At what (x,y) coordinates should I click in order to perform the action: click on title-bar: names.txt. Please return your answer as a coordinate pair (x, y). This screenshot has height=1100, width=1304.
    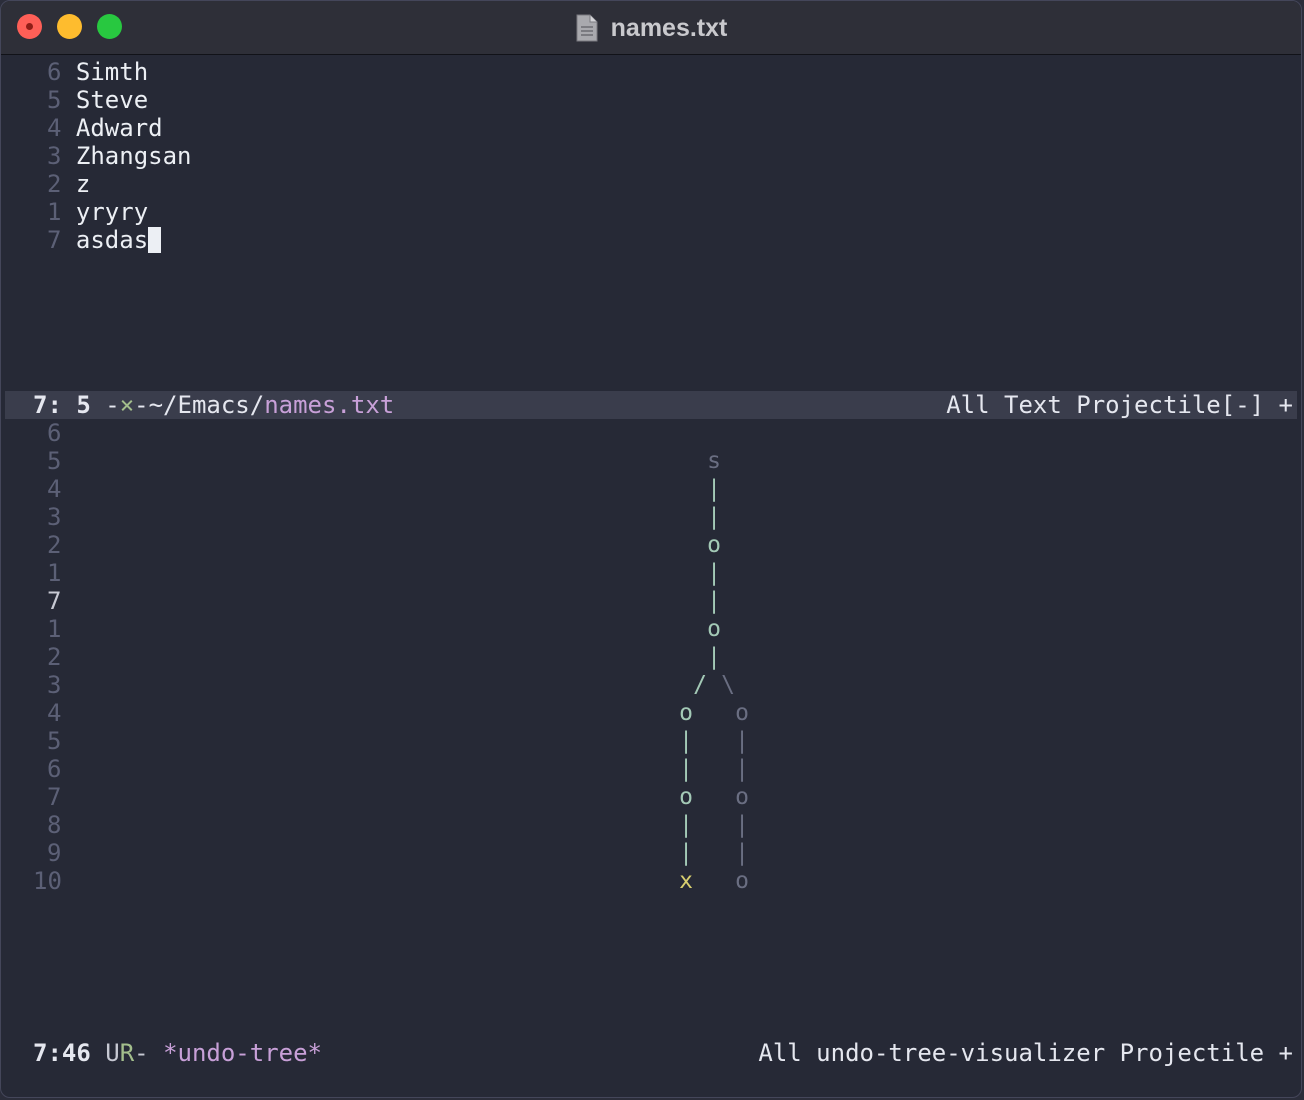
    Looking at the image, I should click on (651, 28).